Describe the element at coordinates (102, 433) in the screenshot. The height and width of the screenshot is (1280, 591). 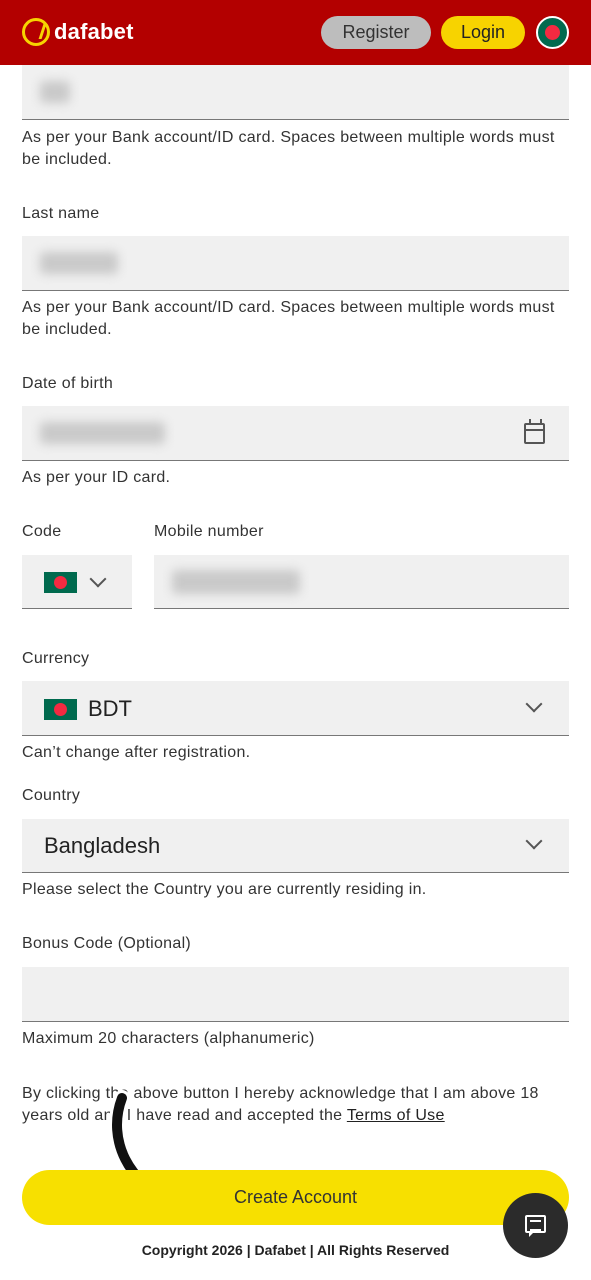
I see `dob-redacted-value` at that location.